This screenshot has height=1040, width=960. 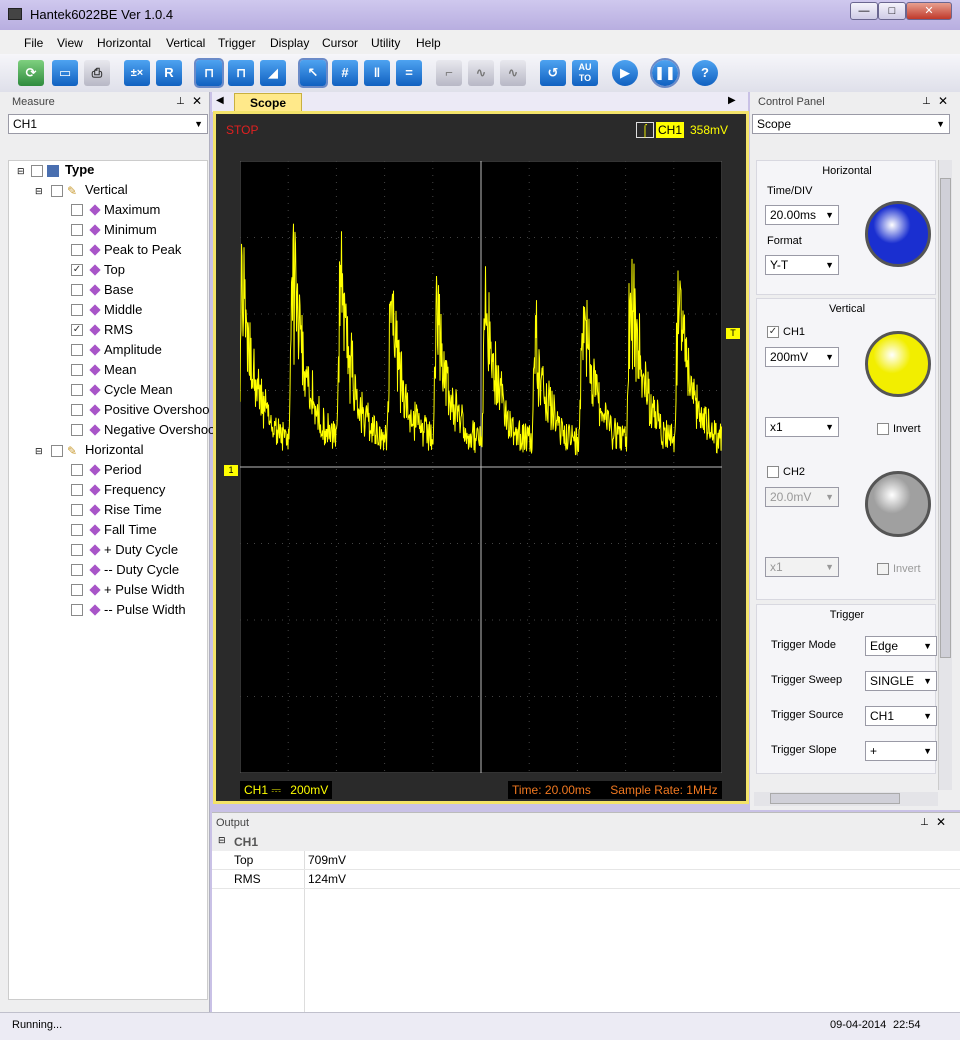 What do you see at coordinates (141, 570) in the screenshot?
I see `measure-item: -- Duty Cycle` at bounding box center [141, 570].